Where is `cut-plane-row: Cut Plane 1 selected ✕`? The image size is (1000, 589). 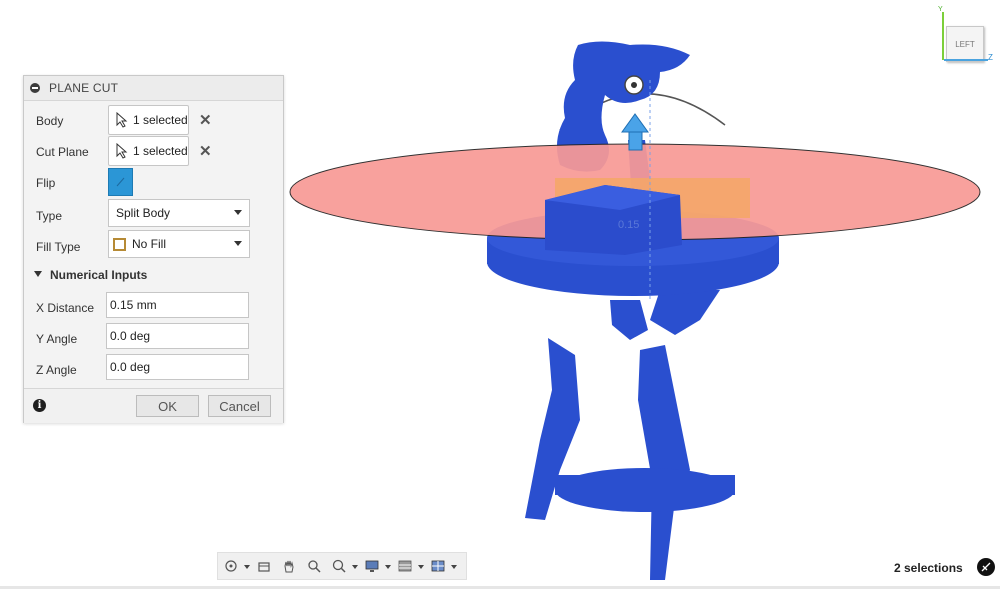 cut-plane-row: Cut Plane 1 selected ✕ is located at coordinates (153, 151).